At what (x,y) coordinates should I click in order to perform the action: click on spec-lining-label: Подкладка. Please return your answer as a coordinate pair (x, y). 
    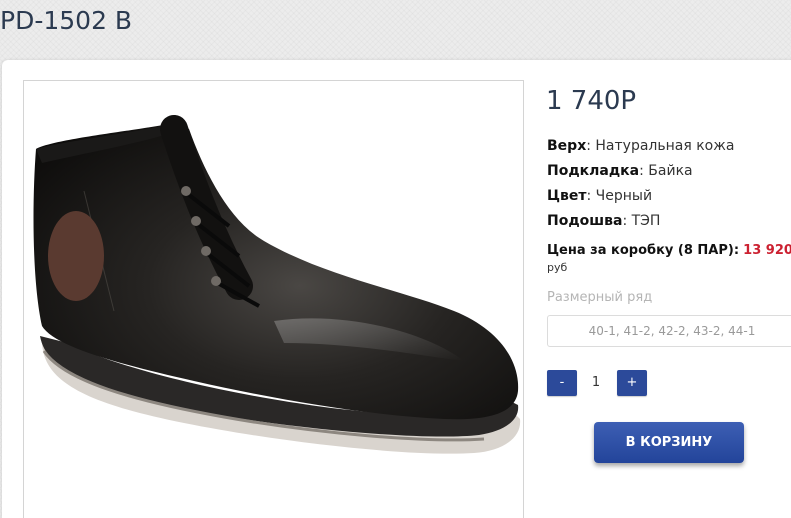
    Looking at the image, I should click on (593, 171).